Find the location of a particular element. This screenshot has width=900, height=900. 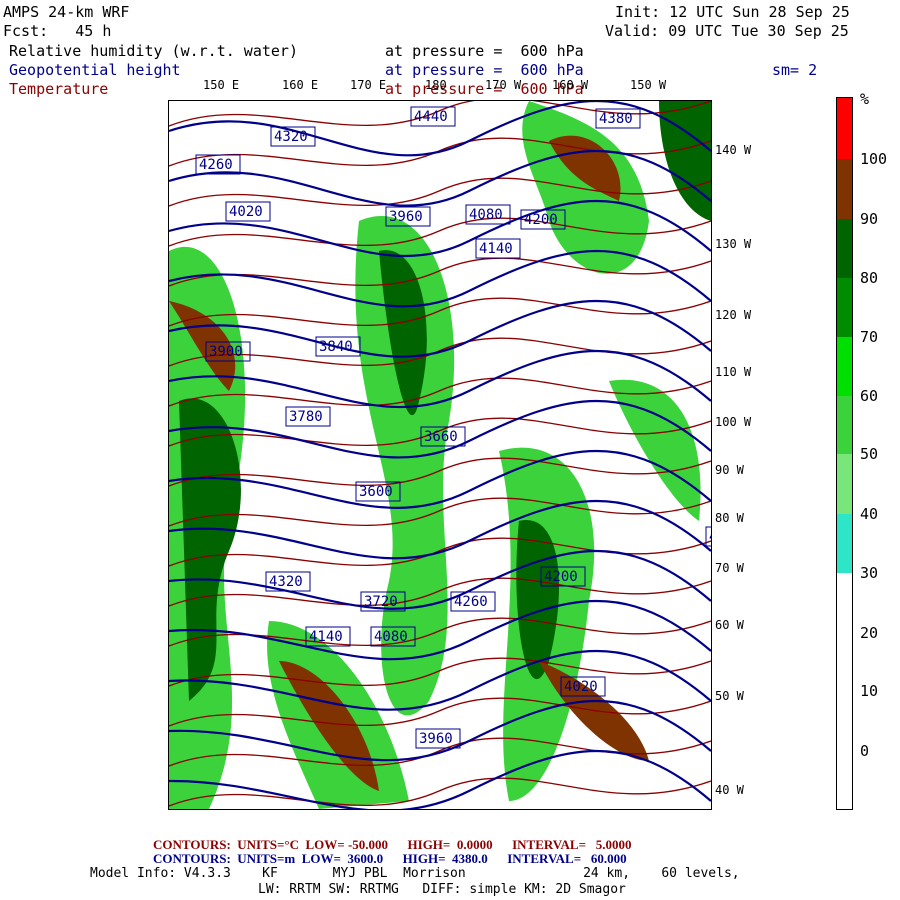

field-height-level: at pressure = 600 hPa is located at coordinates (484, 70).